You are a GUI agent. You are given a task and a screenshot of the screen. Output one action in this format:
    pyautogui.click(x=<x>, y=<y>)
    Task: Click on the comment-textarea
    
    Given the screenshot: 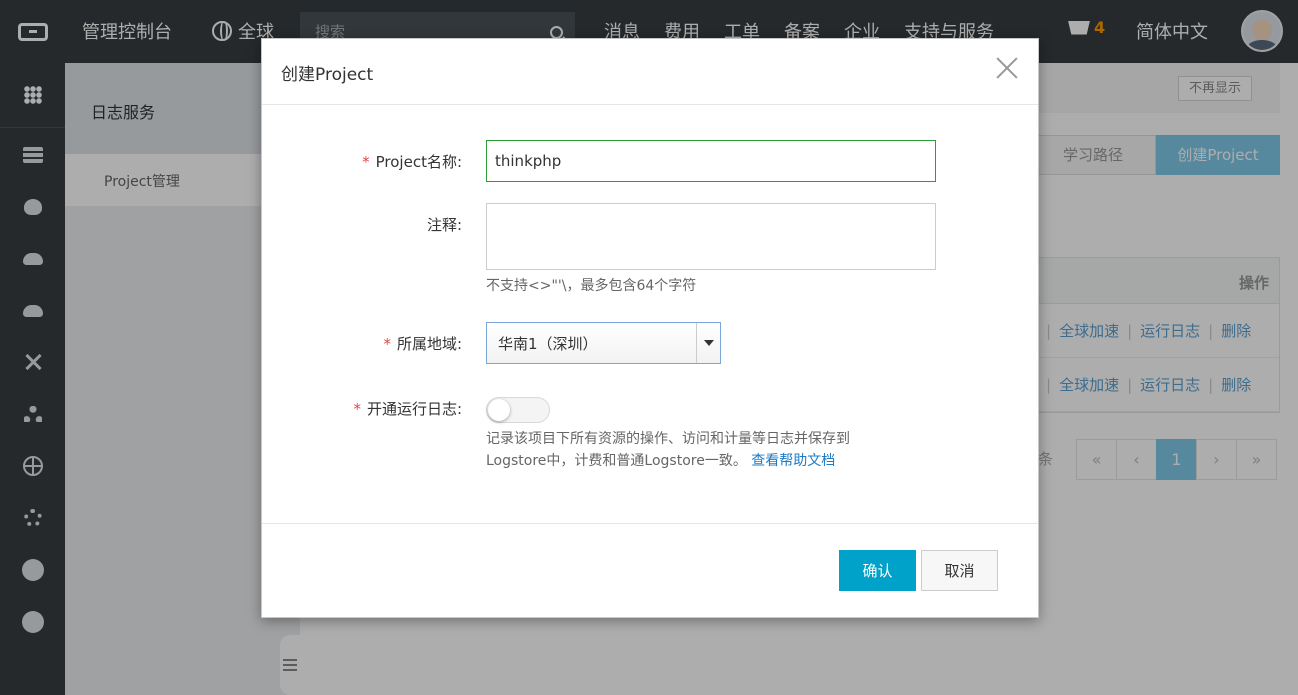 What is the action you would take?
    pyautogui.click(x=711, y=236)
    